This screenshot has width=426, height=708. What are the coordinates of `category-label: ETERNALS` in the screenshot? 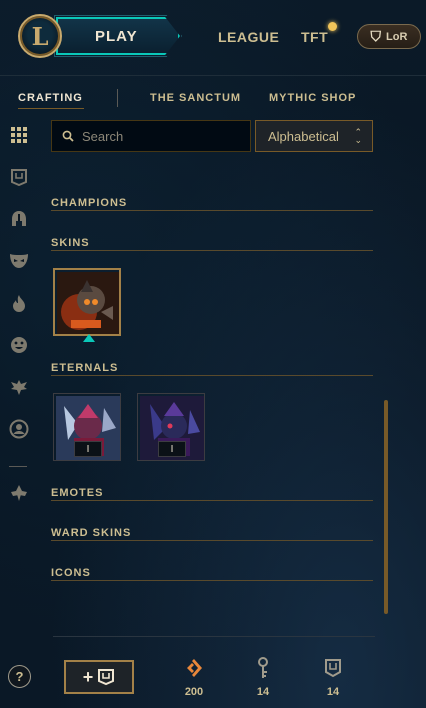 It's located at (85, 368).